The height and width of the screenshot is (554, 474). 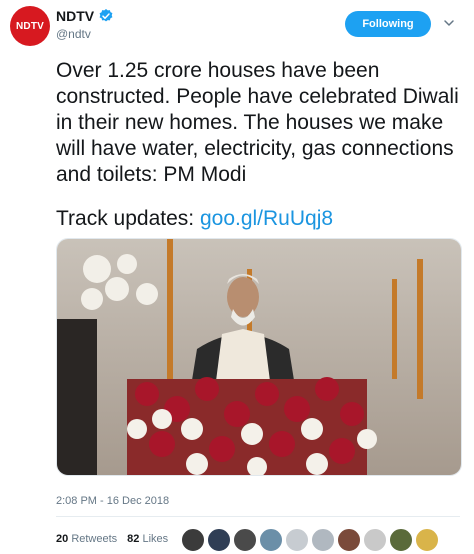 I want to click on tweet-stats: 20 Retweets 82 Likes, so click(x=112, y=539).